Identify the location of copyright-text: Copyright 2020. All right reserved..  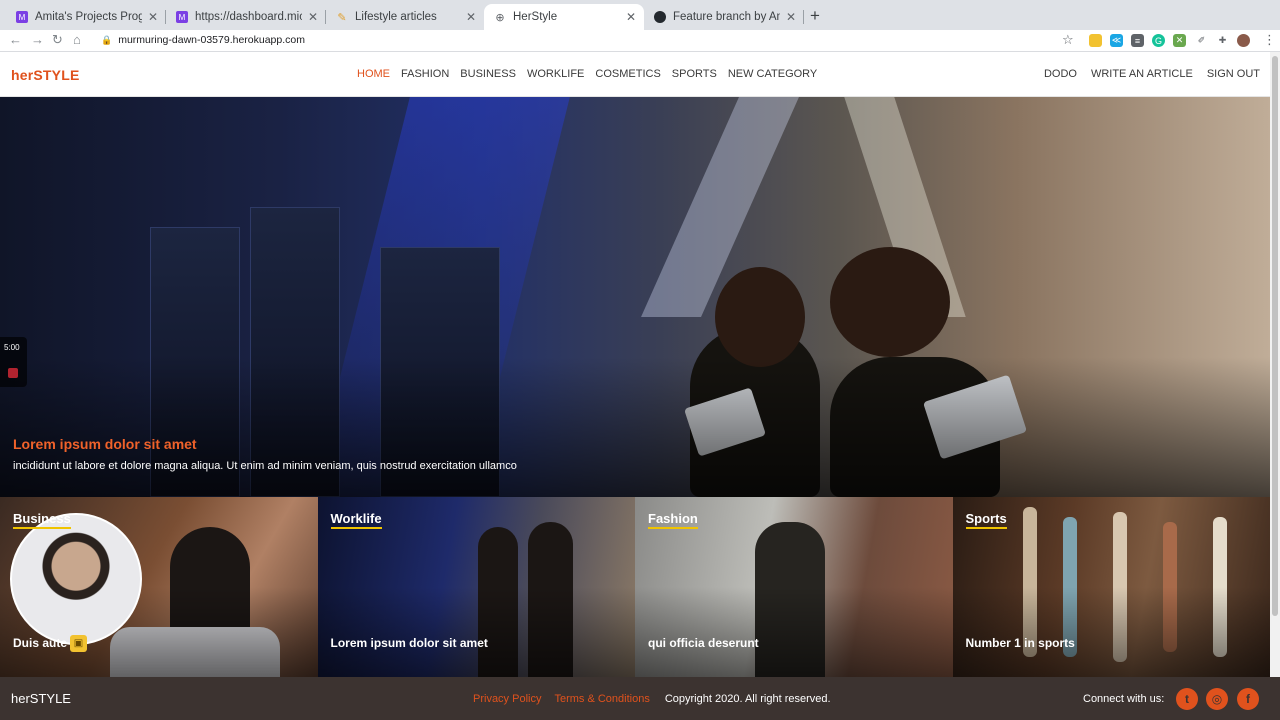
(747, 699).